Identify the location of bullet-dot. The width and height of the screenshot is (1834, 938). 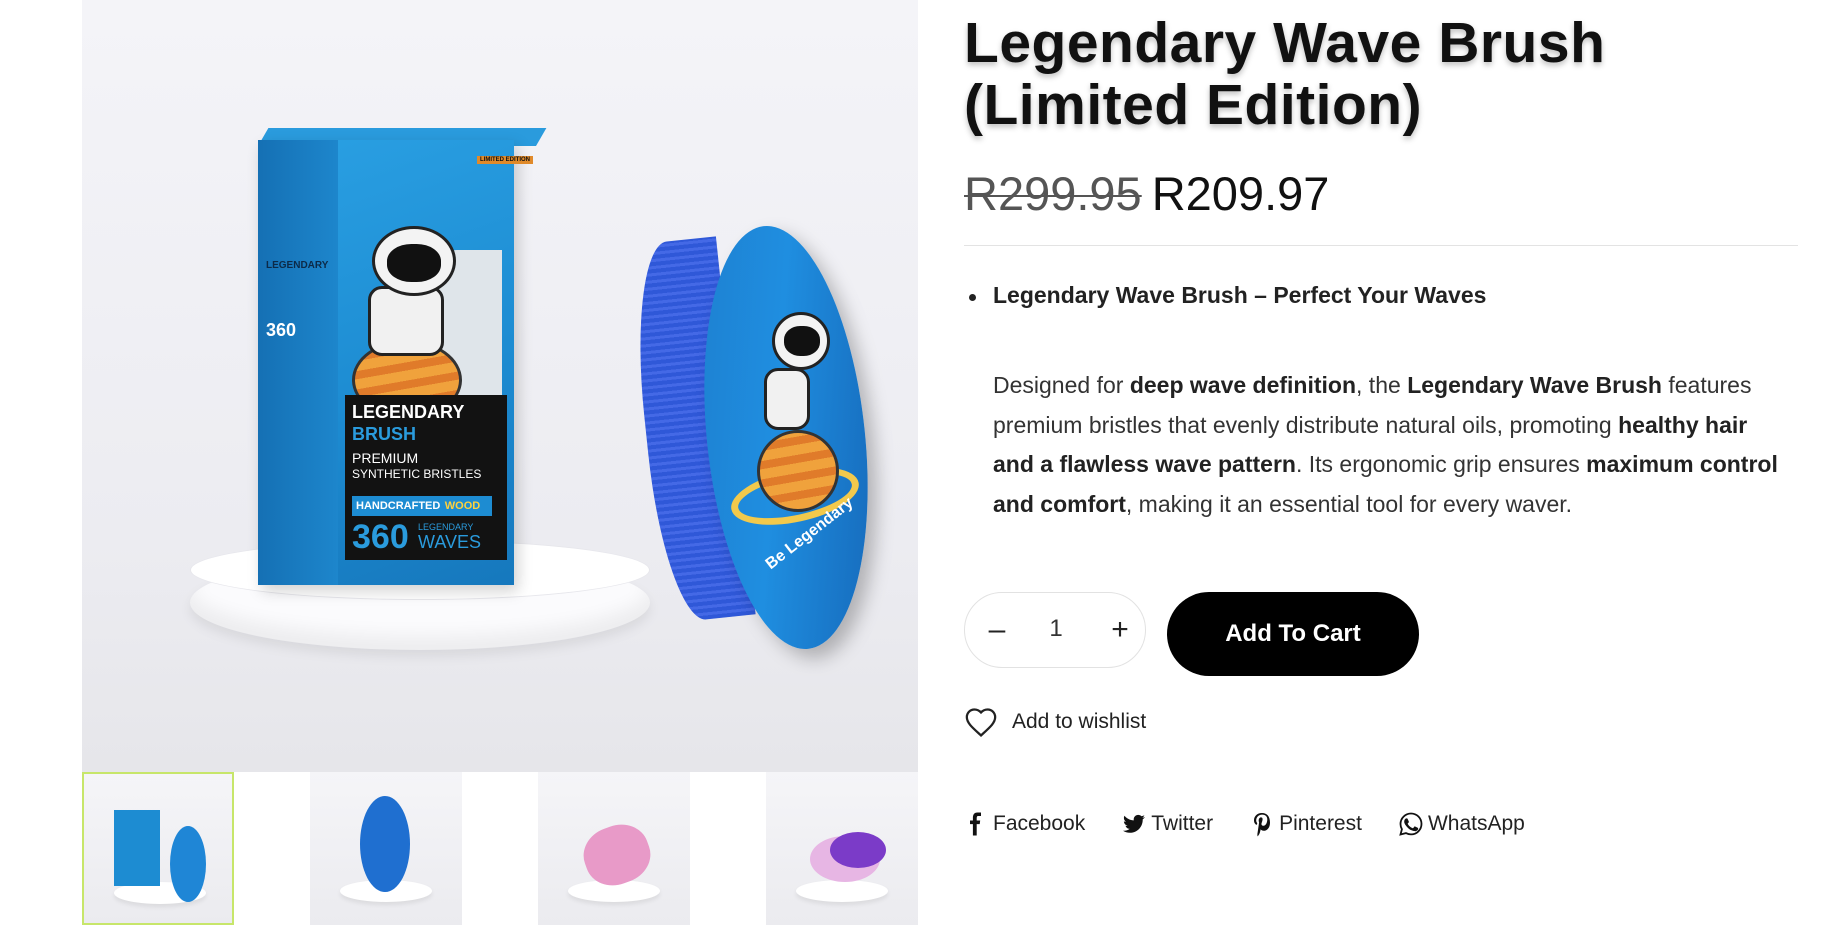
(972, 297).